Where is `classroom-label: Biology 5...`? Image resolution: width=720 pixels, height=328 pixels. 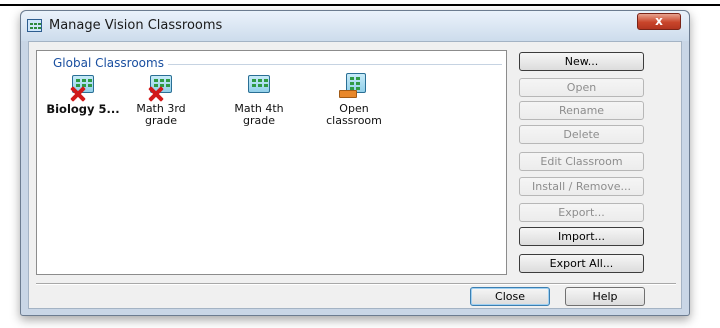 classroom-label: Biology 5... is located at coordinates (83, 109).